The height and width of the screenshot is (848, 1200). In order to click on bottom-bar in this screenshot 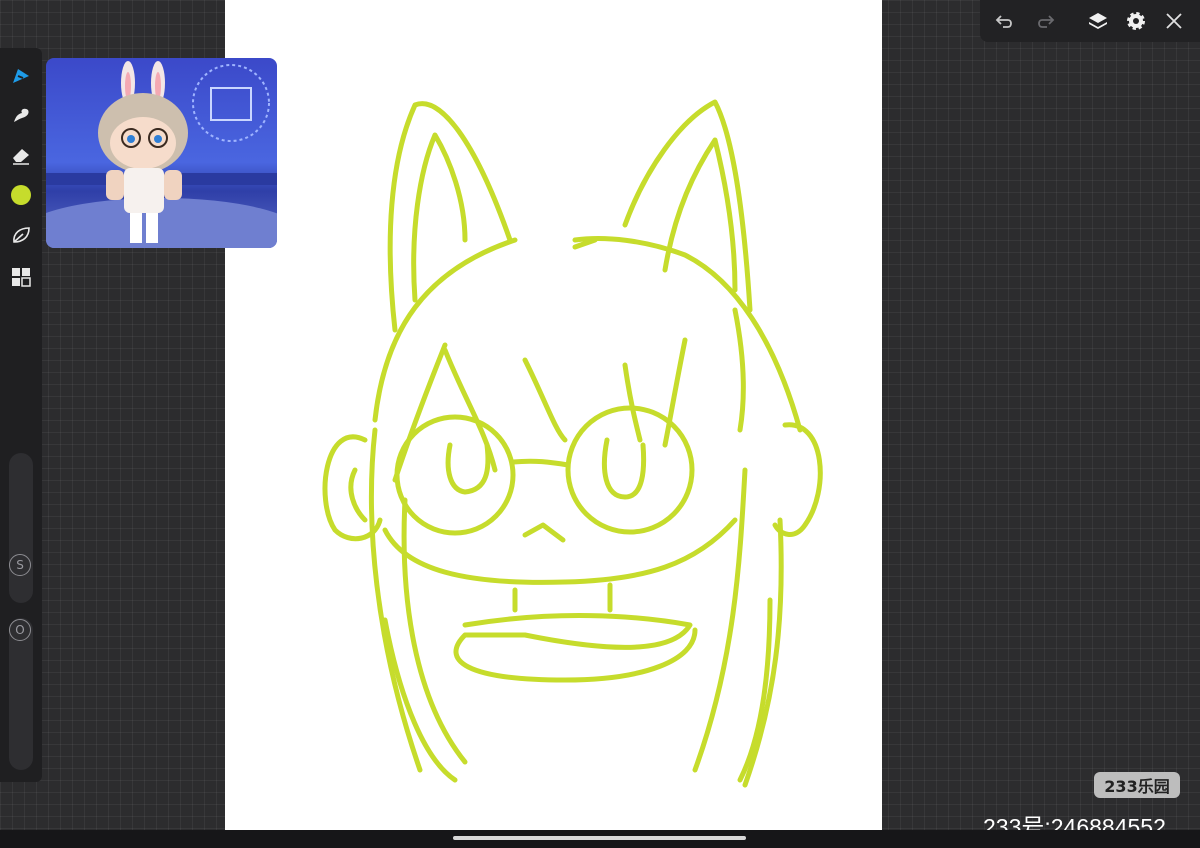, I will do `click(600, 839)`.